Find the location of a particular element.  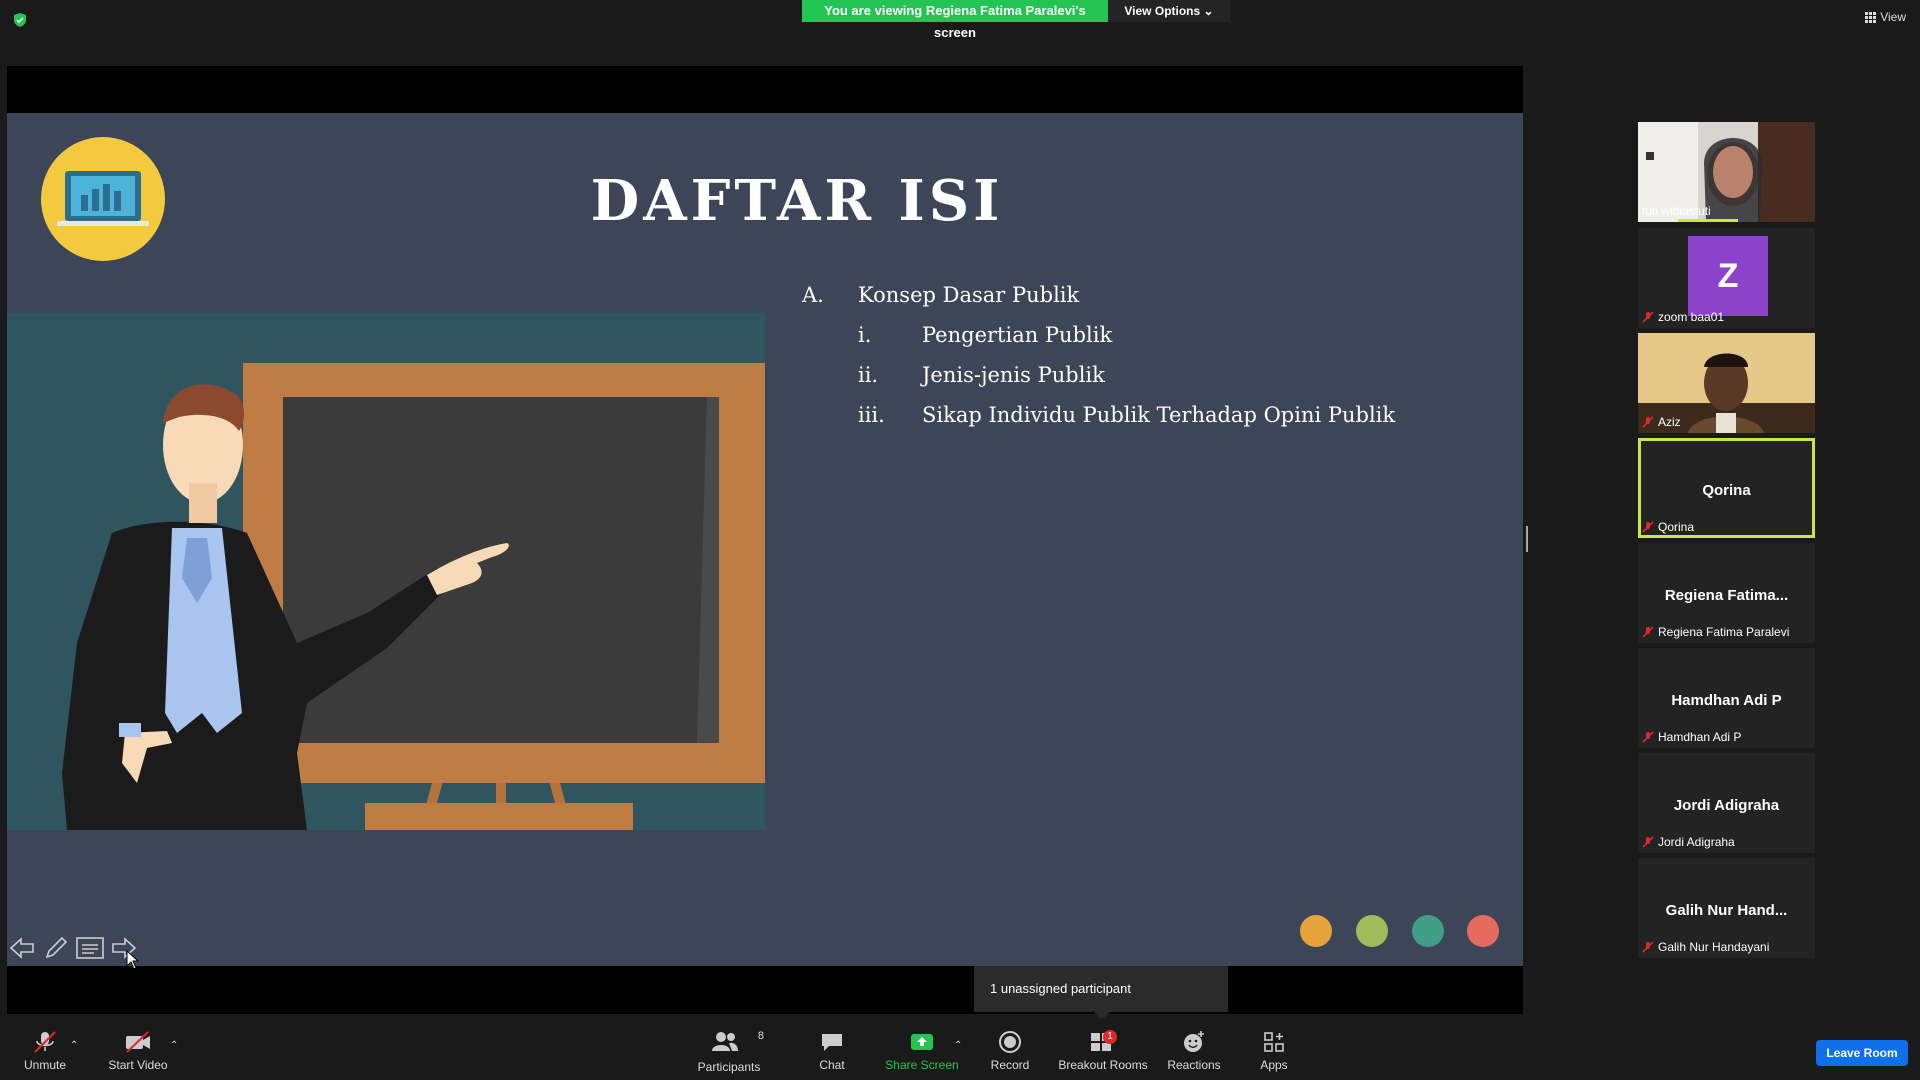

participant-display-name: Qorina is located at coordinates (1726, 490).